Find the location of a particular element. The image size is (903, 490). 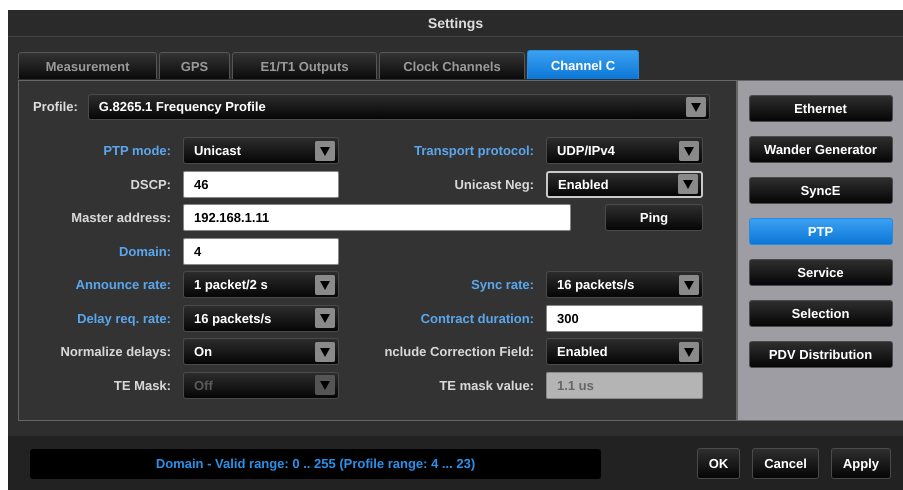

field-label: Announce rate: is located at coordinates (122, 284).